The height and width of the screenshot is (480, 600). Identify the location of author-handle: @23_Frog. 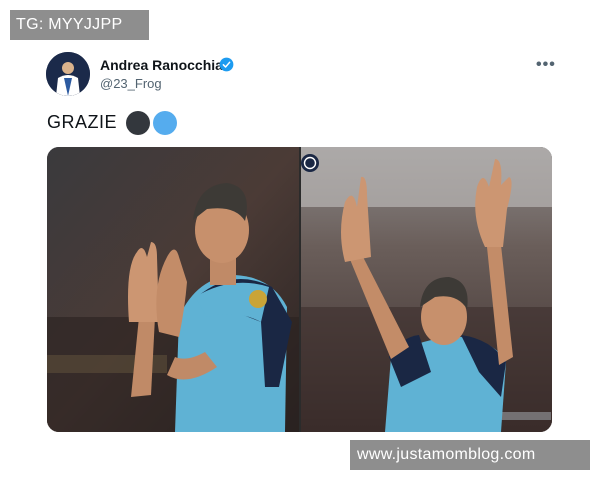
(131, 83).